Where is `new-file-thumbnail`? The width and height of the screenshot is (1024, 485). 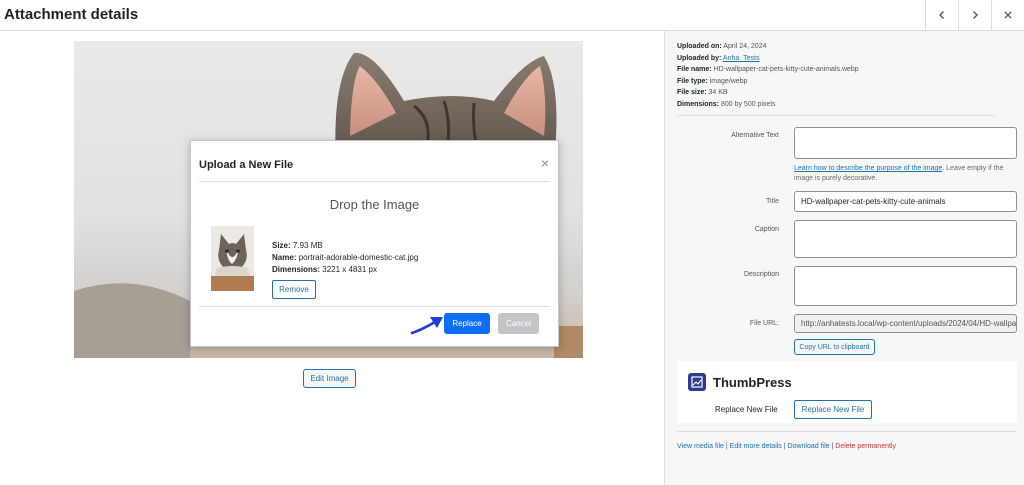 new-file-thumbnail is located at coordinates (232, 258).